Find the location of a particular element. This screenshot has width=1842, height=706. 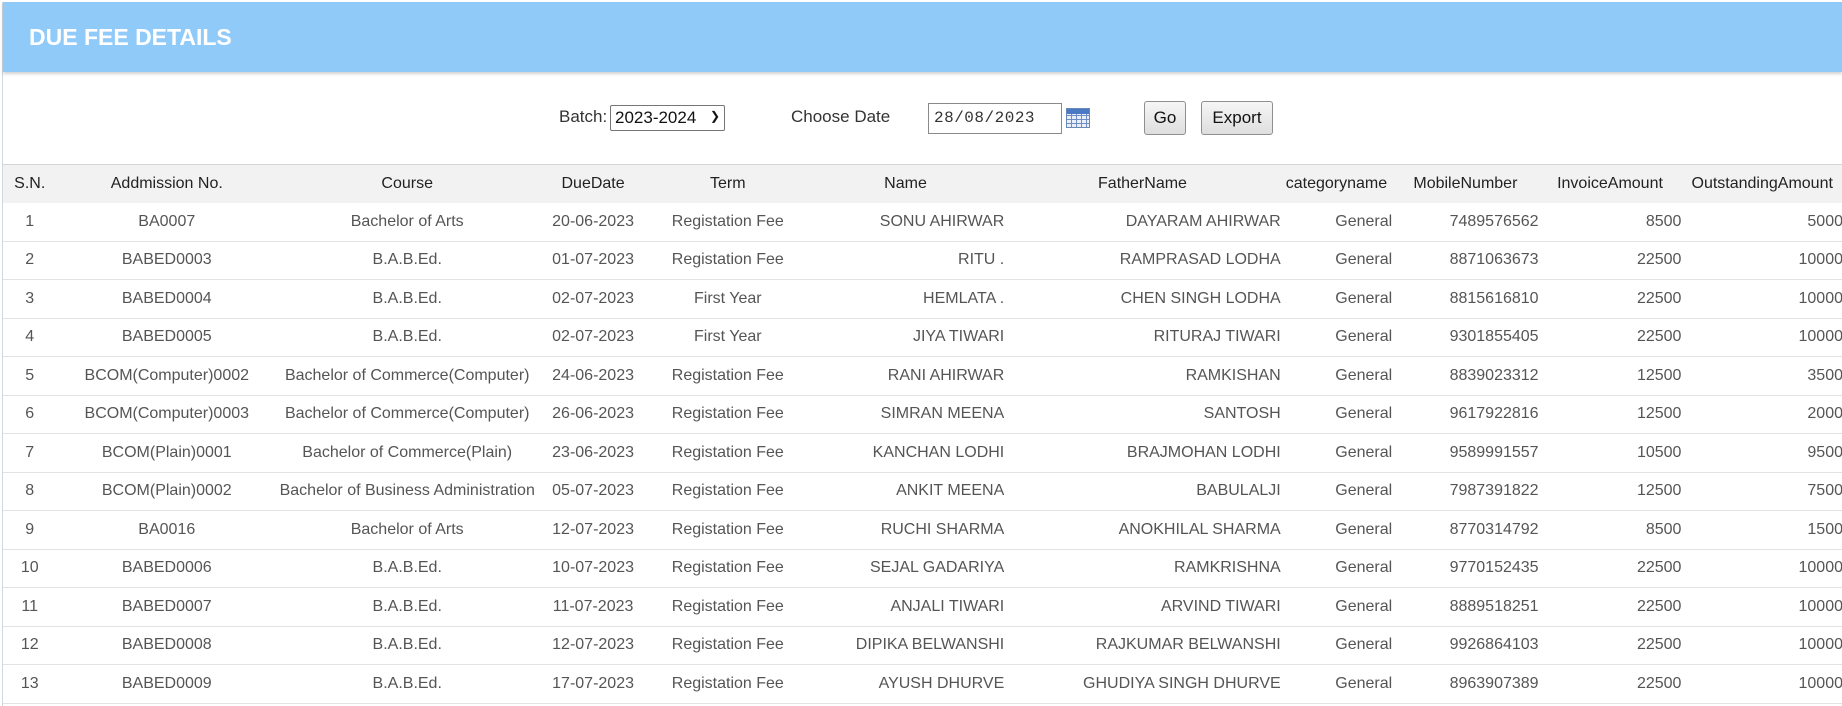

cell-course: Bachelor of Arts is located at coordinates (407, 221).